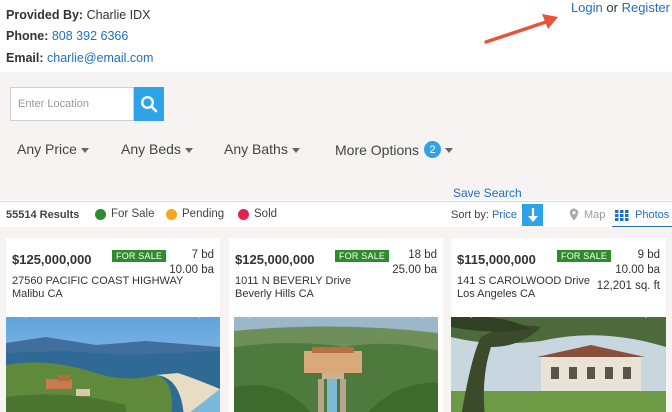 The height and width of the screenshot is (412, 672). I want to click on provider-name: Charlie IDX, so click(118, 15).